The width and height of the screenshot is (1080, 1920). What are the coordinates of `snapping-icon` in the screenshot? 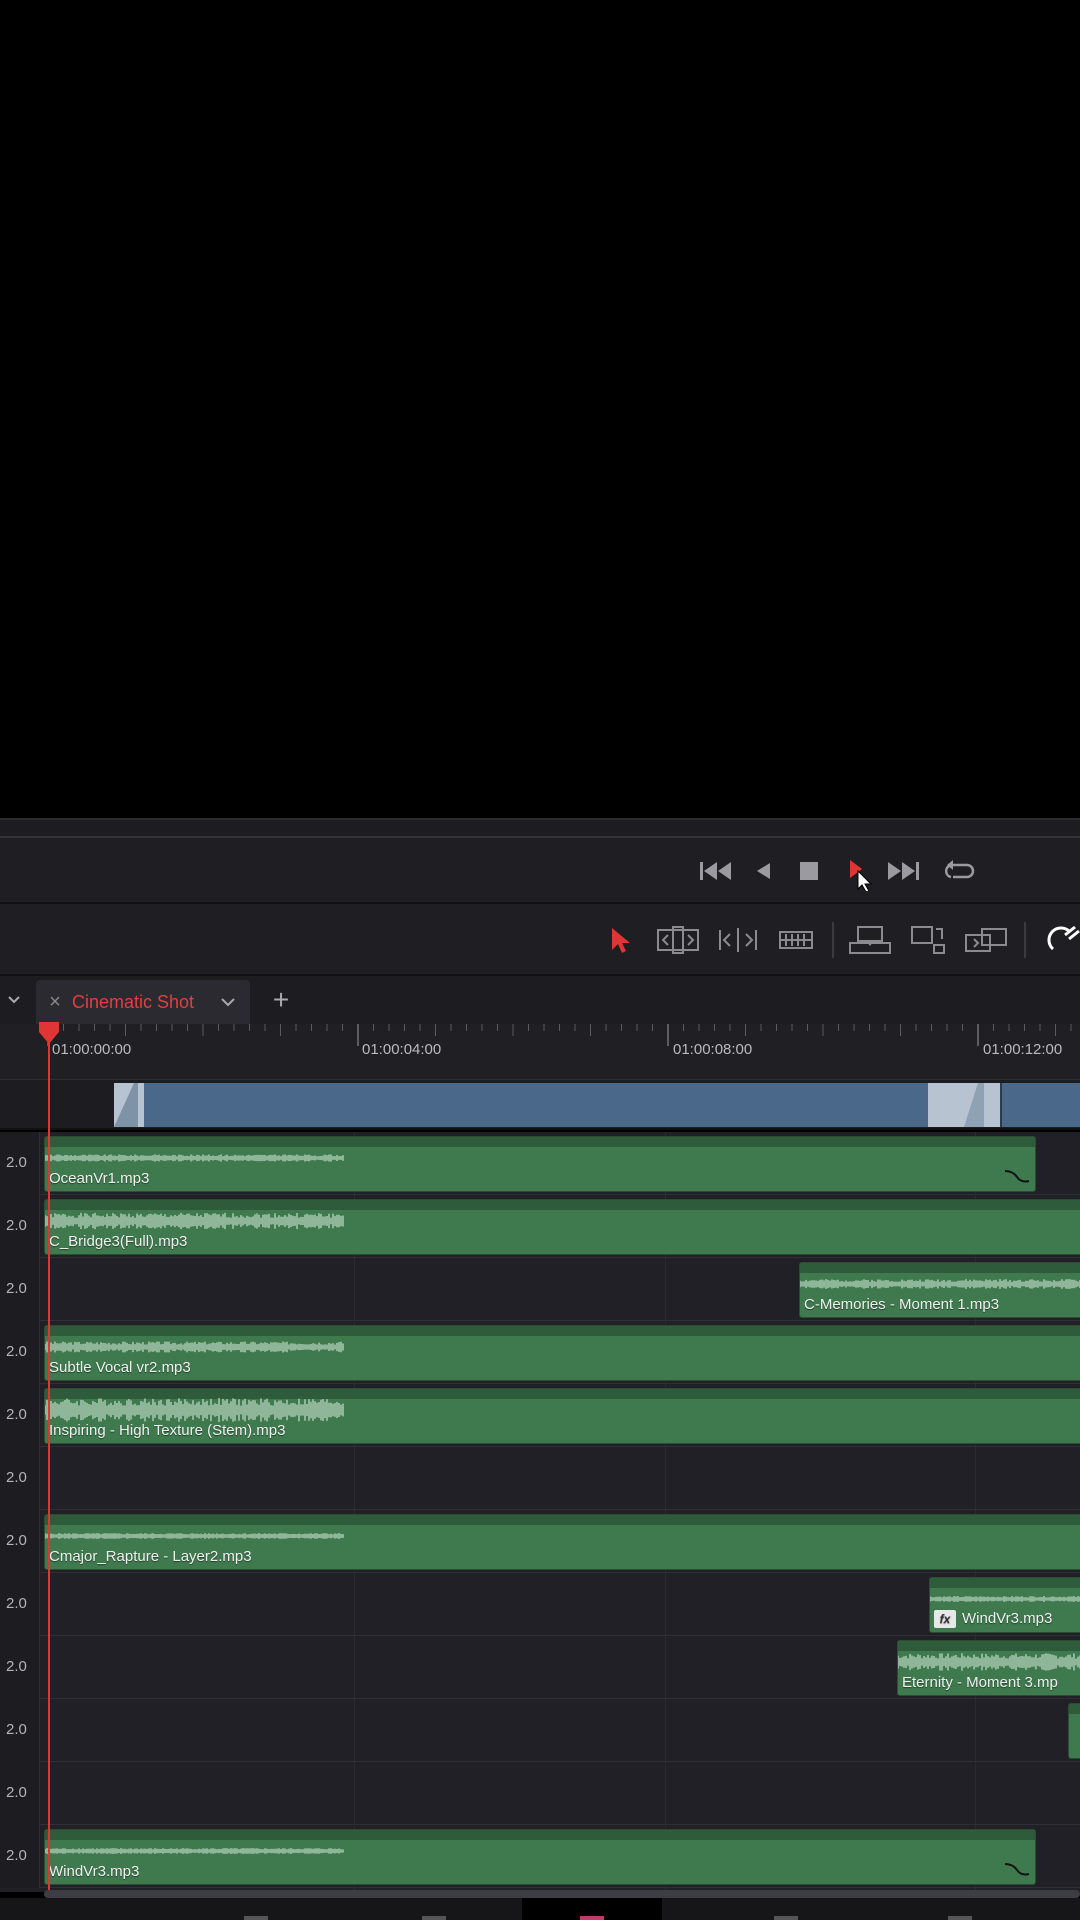 It's located at (1063, 938).